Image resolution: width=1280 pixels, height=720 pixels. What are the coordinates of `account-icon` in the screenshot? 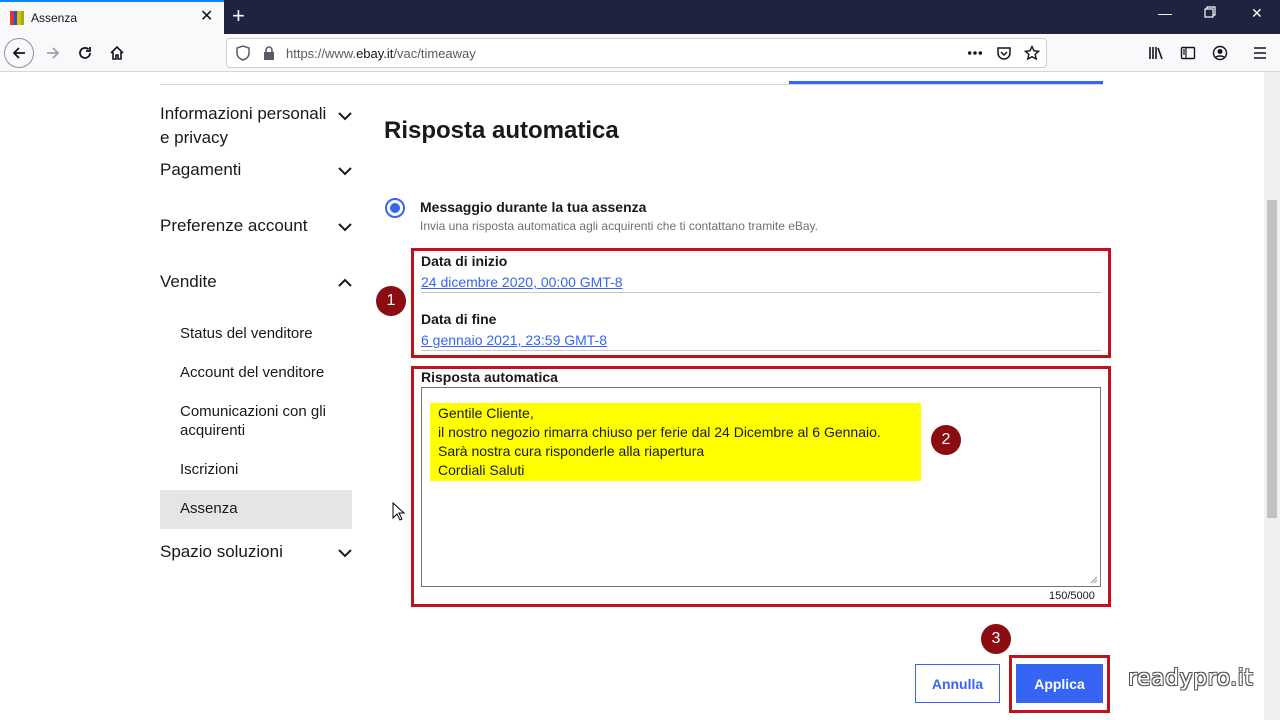 It's located at (1220, 53).